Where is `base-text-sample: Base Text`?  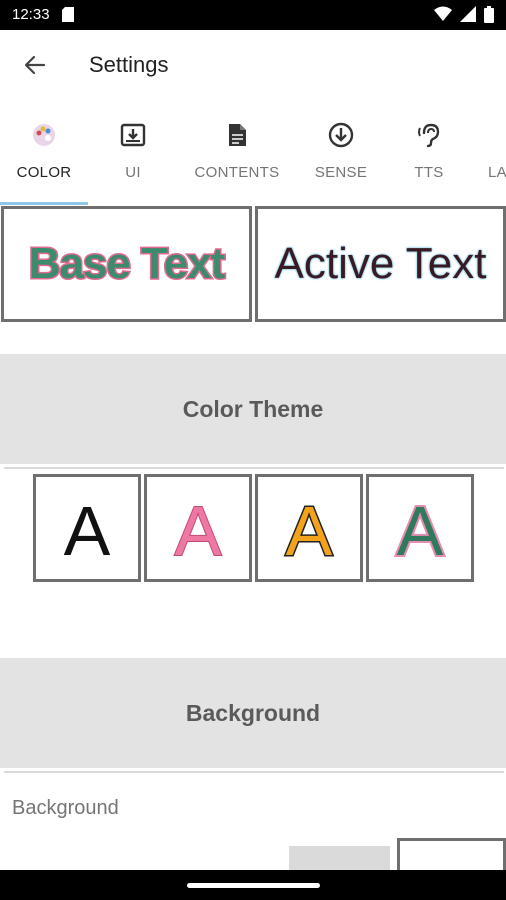
base-text-sample: Base Text is located at coordinates (127, 264).